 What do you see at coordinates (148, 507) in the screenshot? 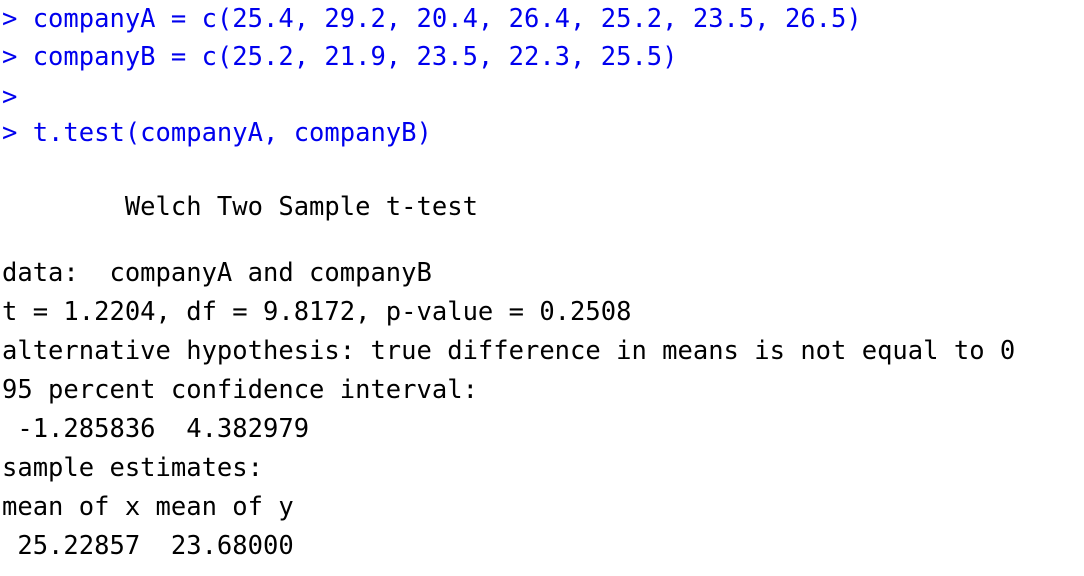
I see `console-line-mean-headers: mean of x mean of y` at bounding box center [148, 507].